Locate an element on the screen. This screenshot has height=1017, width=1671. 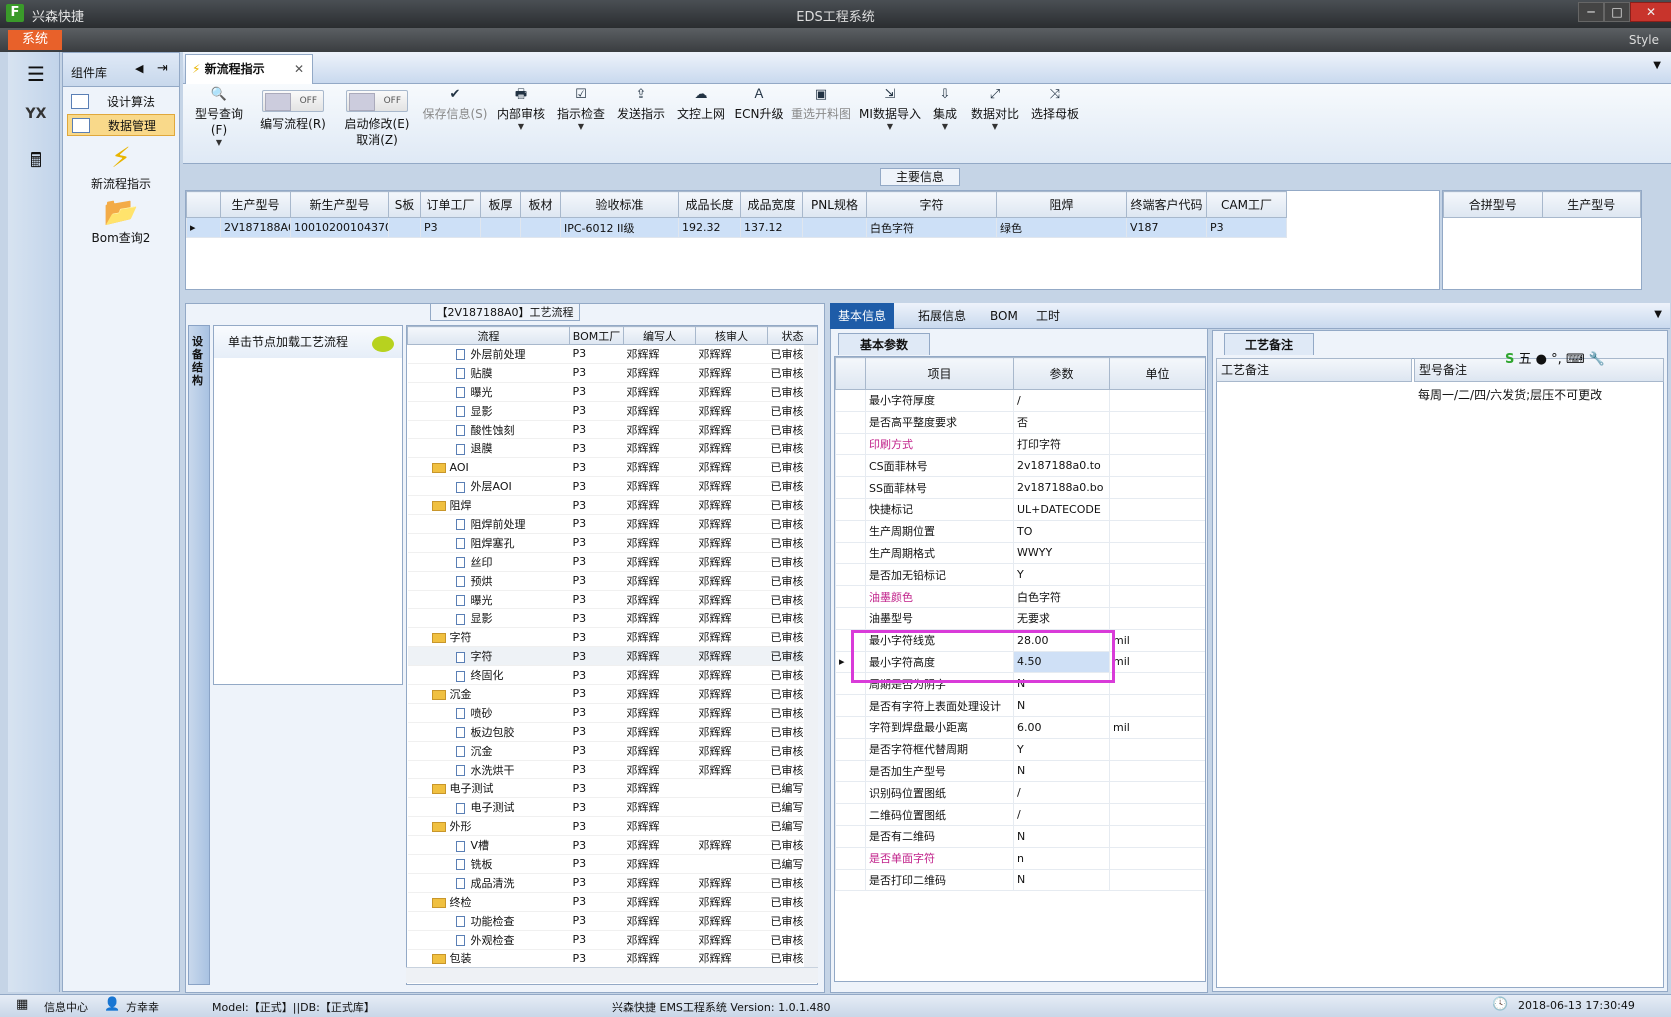
table-cell: 137.12 is located at coordinates (771, 227).